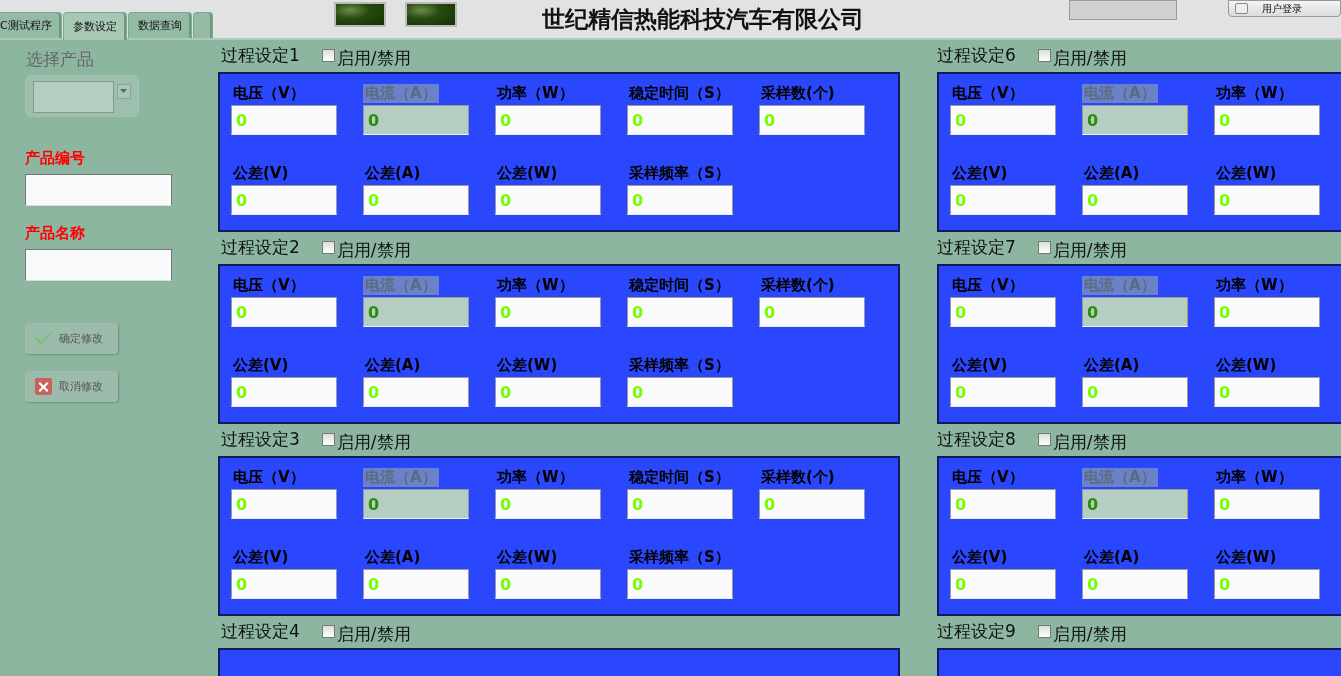 Image resolution: width=1341 pixels, height=676 pixels. I want to click on login-button: 用户登录, so click(1284, 8).